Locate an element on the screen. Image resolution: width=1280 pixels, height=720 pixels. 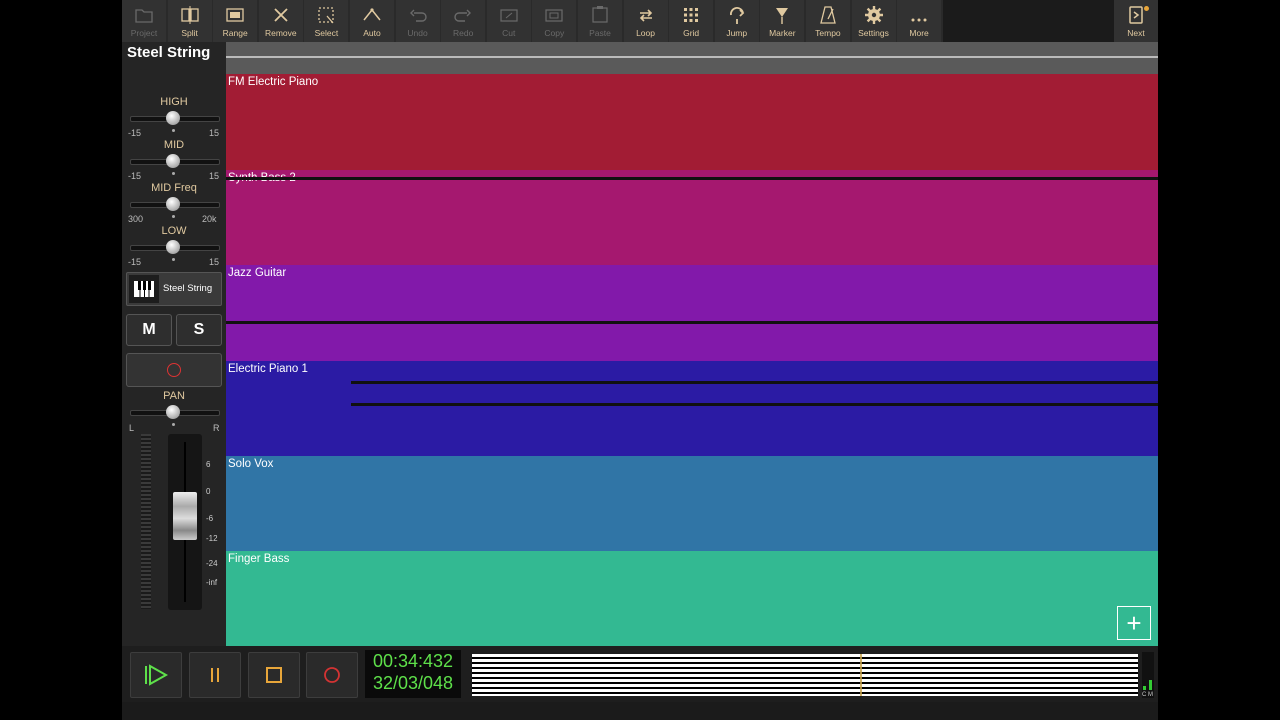
fader-cap is located at coordinates (185, 516).